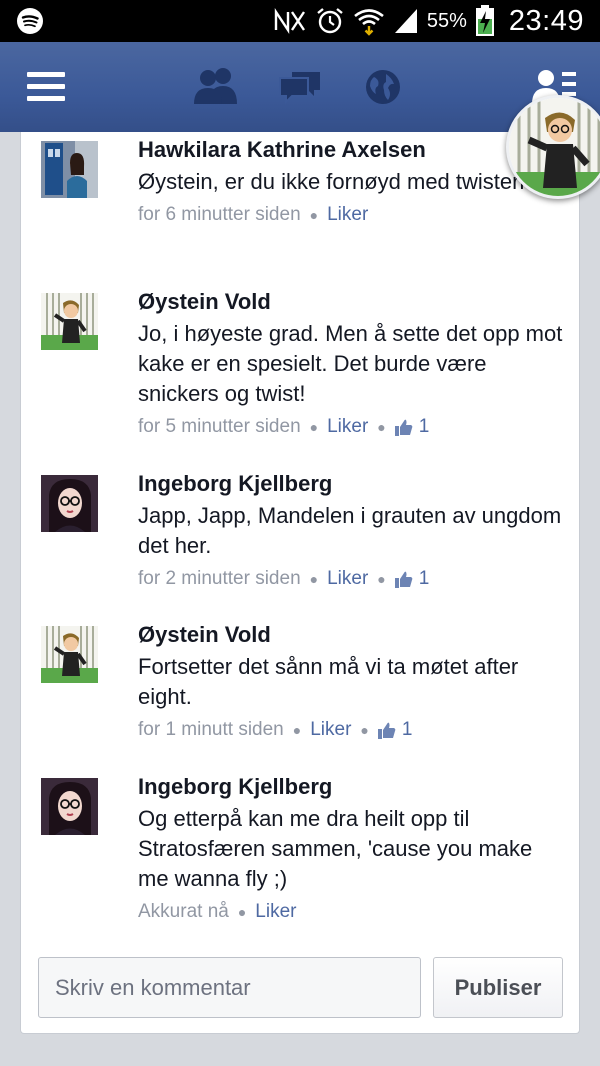  What do you see at coordinates (216, 86) in the screenshot?
I see `friend-requests-icon` at bounding box center [216, 86].